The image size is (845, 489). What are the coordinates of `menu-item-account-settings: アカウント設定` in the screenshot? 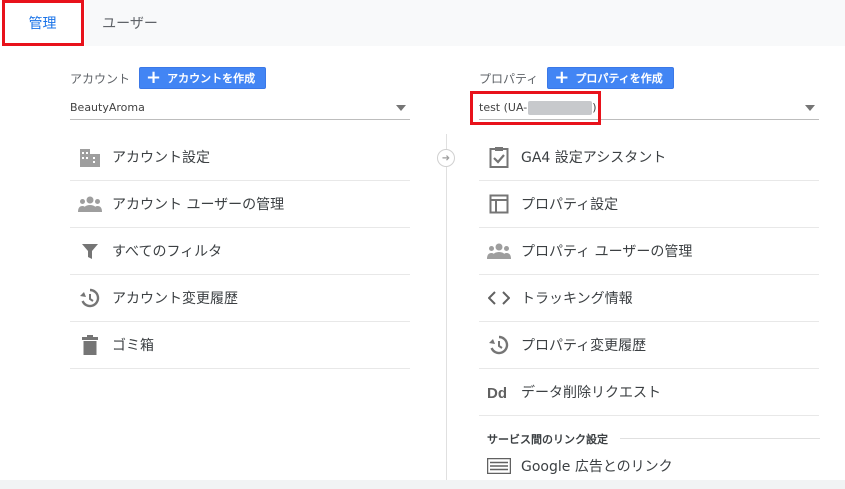 It's located at (240, 157).